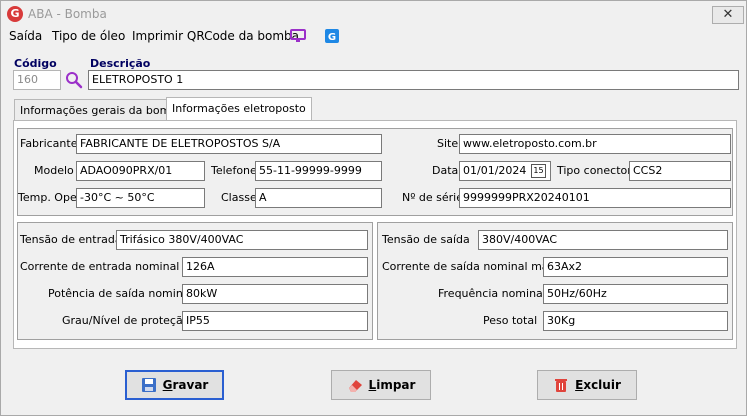 Image resolution: width=747 pixels, height=416 pixels. Describe the element at coordinates (680, 171) in the screenshot. I see `tipo-conector-field: CCS2` at that location.